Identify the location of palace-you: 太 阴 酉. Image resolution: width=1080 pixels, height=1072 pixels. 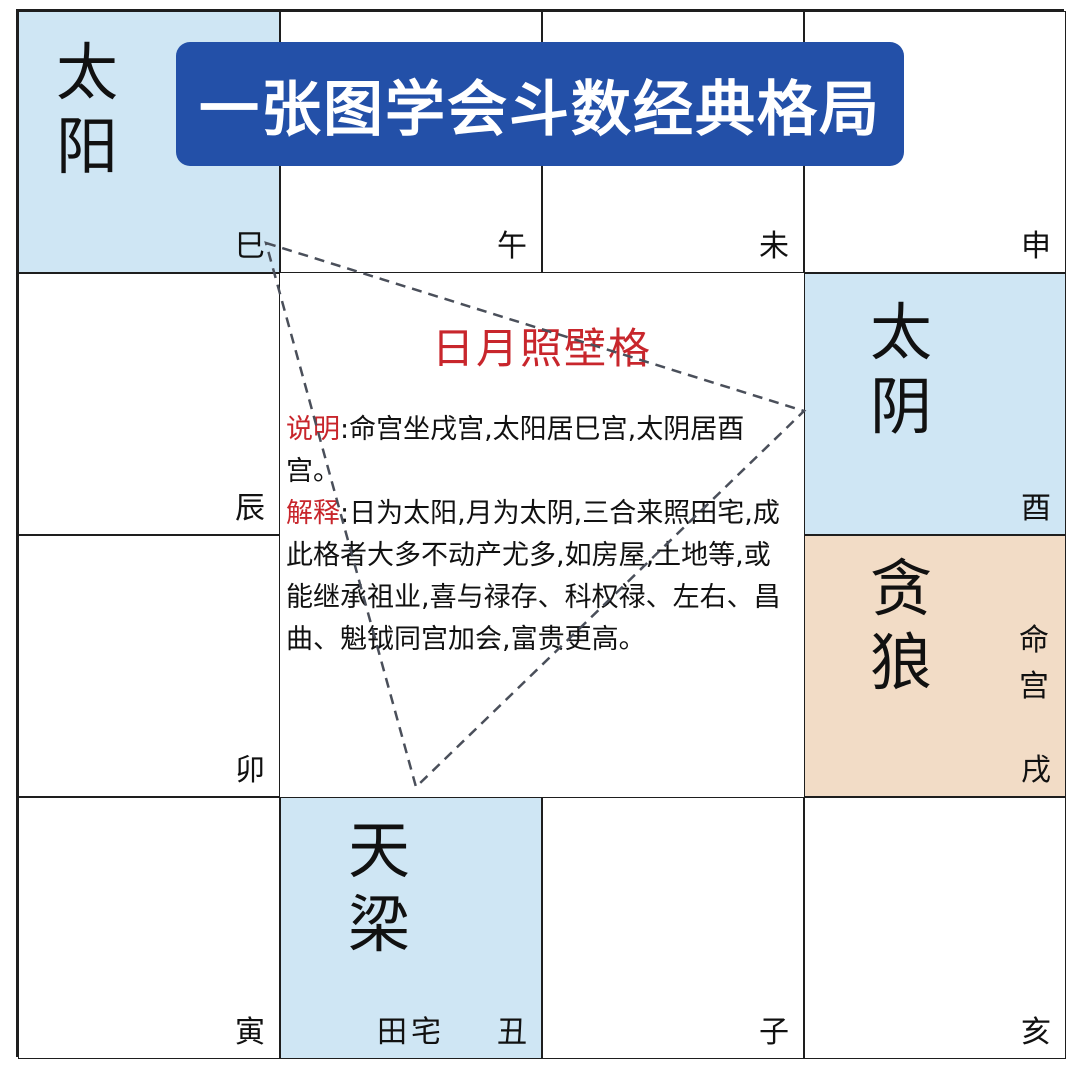
(935, 404).